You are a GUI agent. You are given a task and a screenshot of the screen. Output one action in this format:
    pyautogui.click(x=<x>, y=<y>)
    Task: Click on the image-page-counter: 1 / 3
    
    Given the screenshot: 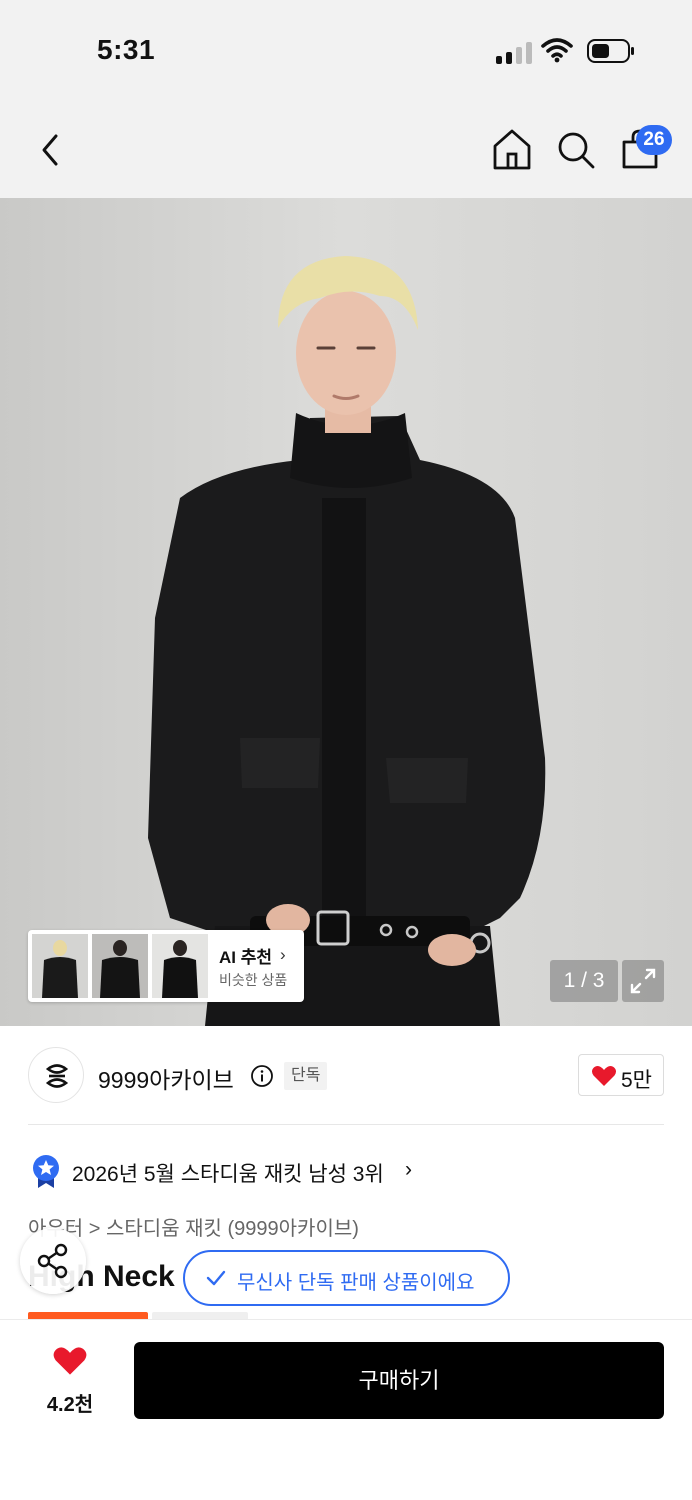 What is the action you would take?
    pyautogui.click(x=584, y=981)
    